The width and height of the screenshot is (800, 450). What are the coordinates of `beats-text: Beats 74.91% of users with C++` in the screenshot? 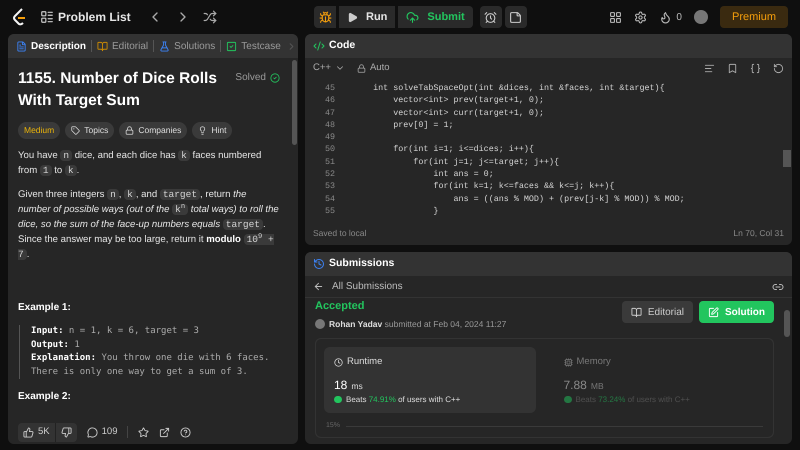 It's located at (403, 400).